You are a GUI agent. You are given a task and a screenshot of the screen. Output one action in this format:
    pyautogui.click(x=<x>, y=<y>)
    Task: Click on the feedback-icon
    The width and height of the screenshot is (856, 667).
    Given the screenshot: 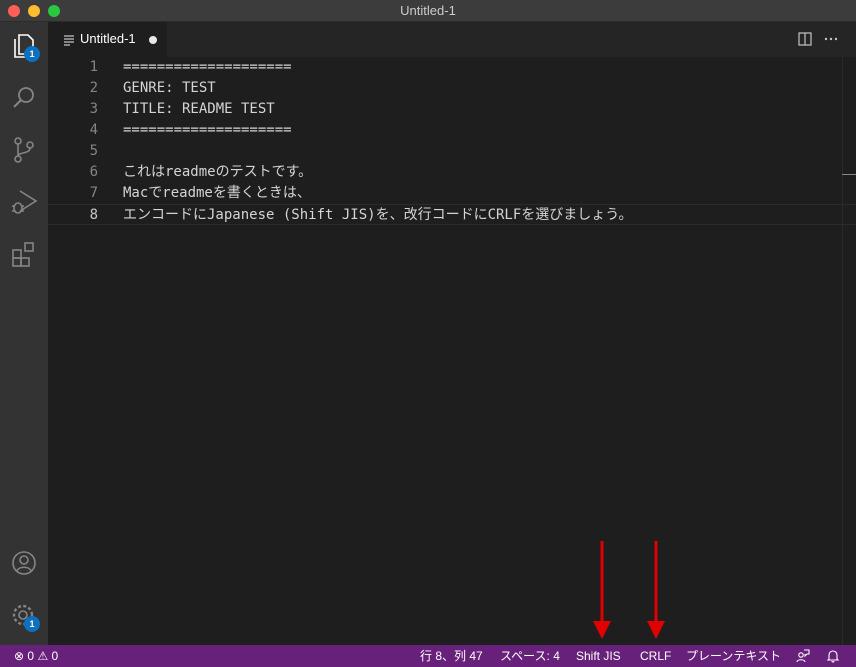 What is the action you would take?
    pyautogui.click(x=803, y=656)
    